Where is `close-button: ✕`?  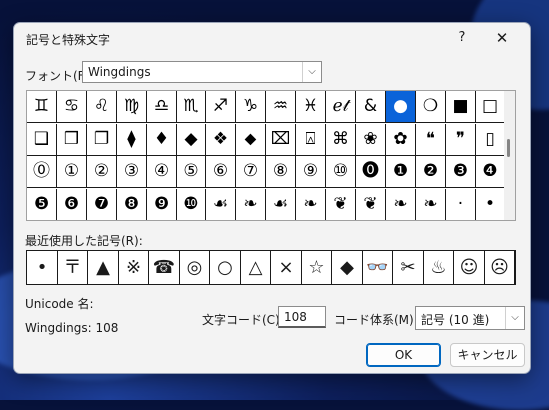
close-button: ✕ is located at coordinates (502, 38).